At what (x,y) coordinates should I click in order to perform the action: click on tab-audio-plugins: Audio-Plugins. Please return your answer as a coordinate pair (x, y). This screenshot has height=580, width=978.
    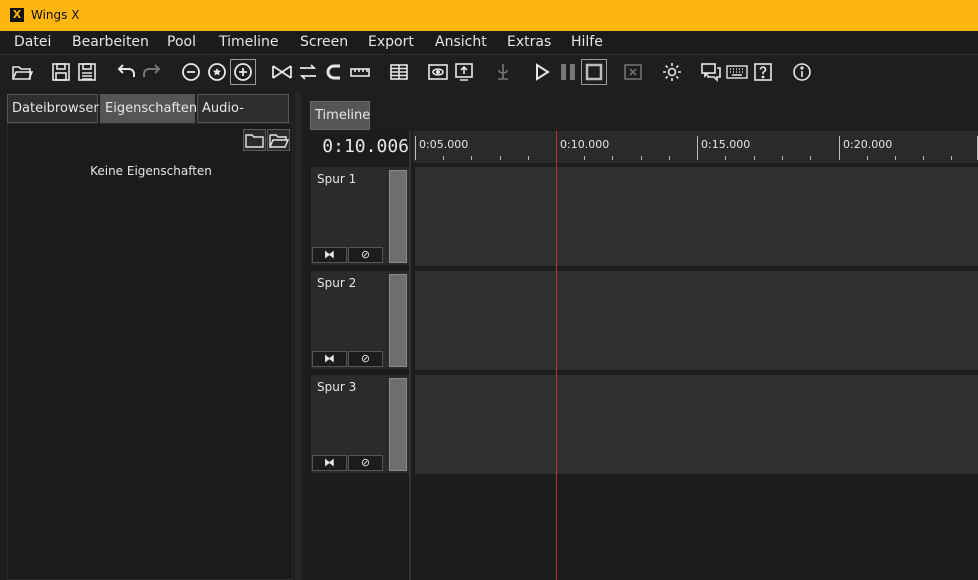
    Looking at the image, I should click on (243, 118).